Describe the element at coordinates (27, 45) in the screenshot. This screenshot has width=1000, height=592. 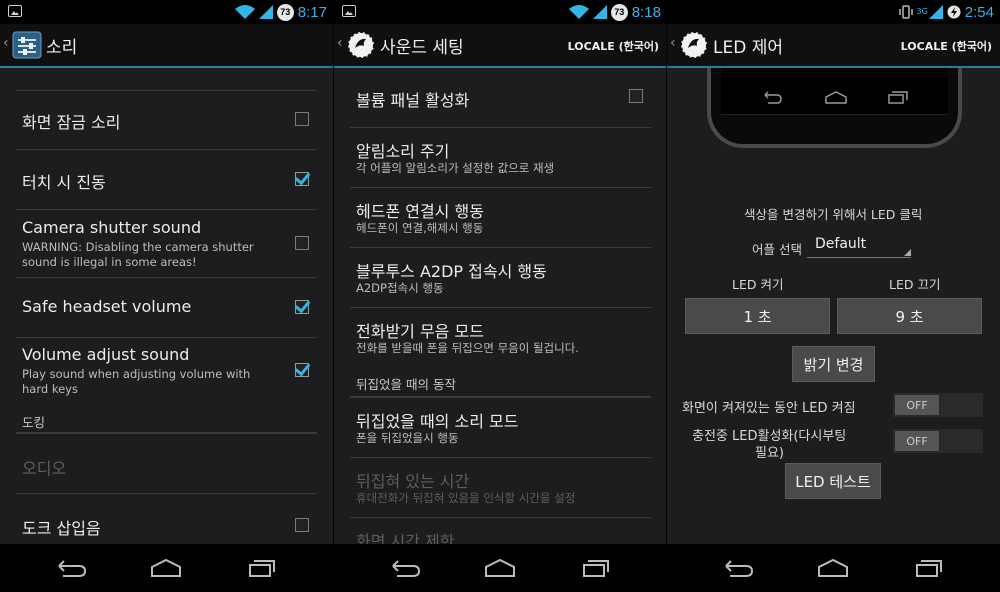
I see `sound-settings-icon` at that location.